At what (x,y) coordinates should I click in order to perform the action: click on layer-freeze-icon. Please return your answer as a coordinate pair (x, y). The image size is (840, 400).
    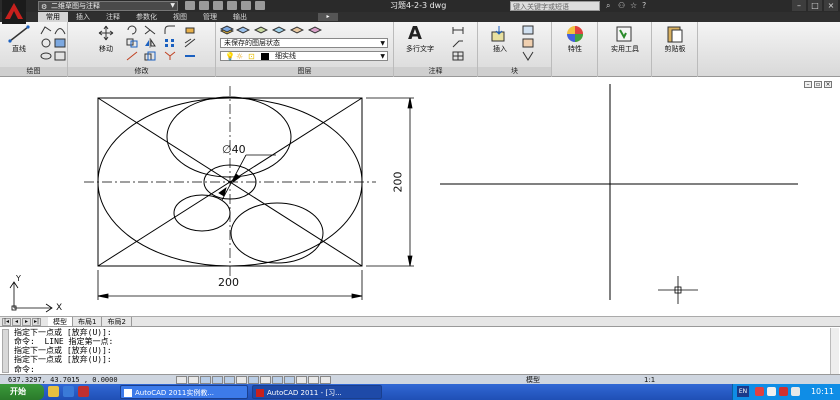
    Looking at the image, I should click on (279, 30).